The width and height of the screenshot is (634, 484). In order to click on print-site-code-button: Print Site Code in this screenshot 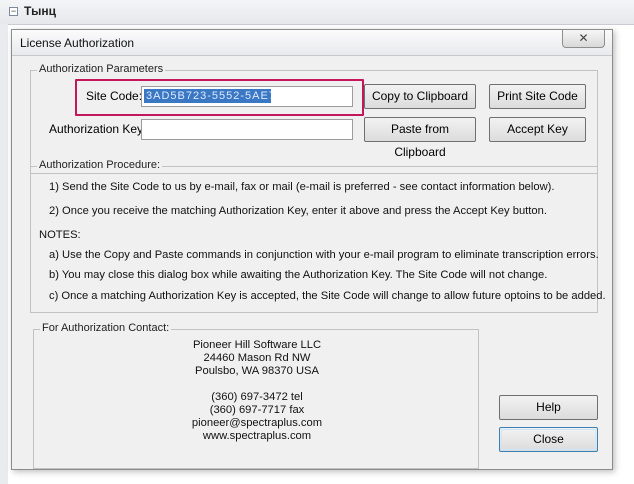, I will do `click(537, 96)`.